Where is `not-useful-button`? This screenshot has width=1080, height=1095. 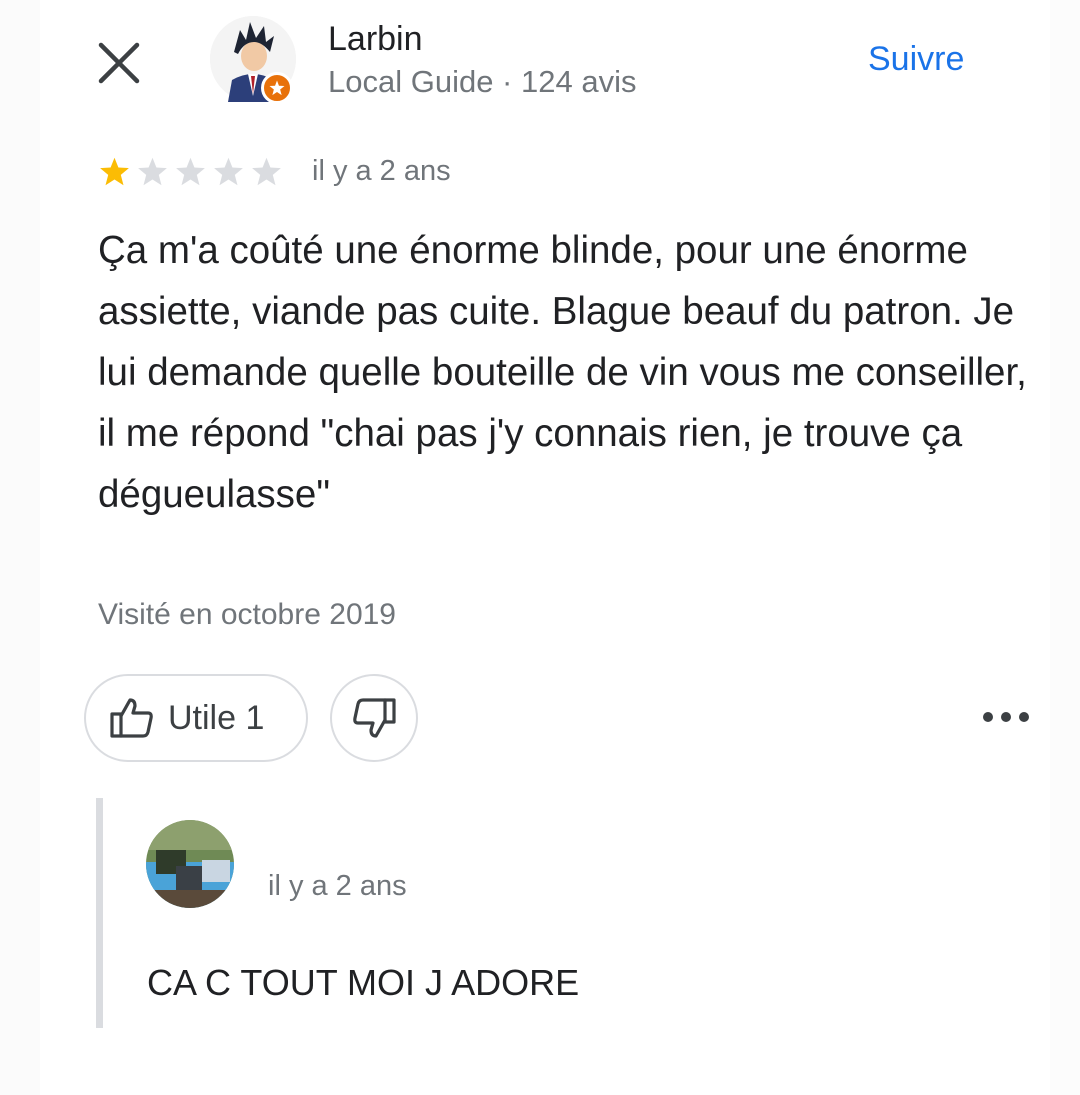
not-useful-button is located at coordinates (374, 718).